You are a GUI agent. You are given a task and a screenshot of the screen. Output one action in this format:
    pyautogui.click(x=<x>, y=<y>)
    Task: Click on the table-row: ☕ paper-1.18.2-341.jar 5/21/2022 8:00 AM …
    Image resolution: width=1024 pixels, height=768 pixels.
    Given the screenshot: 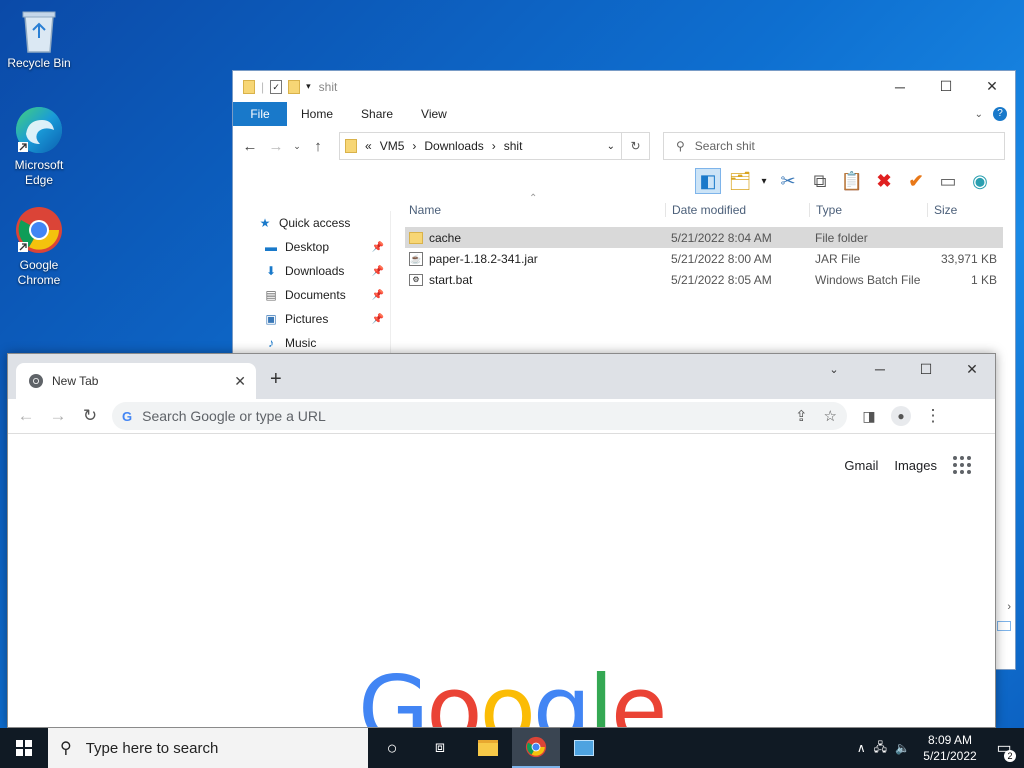 What is the action you would take?
    pyautogui.click(x=704, y=258)
    